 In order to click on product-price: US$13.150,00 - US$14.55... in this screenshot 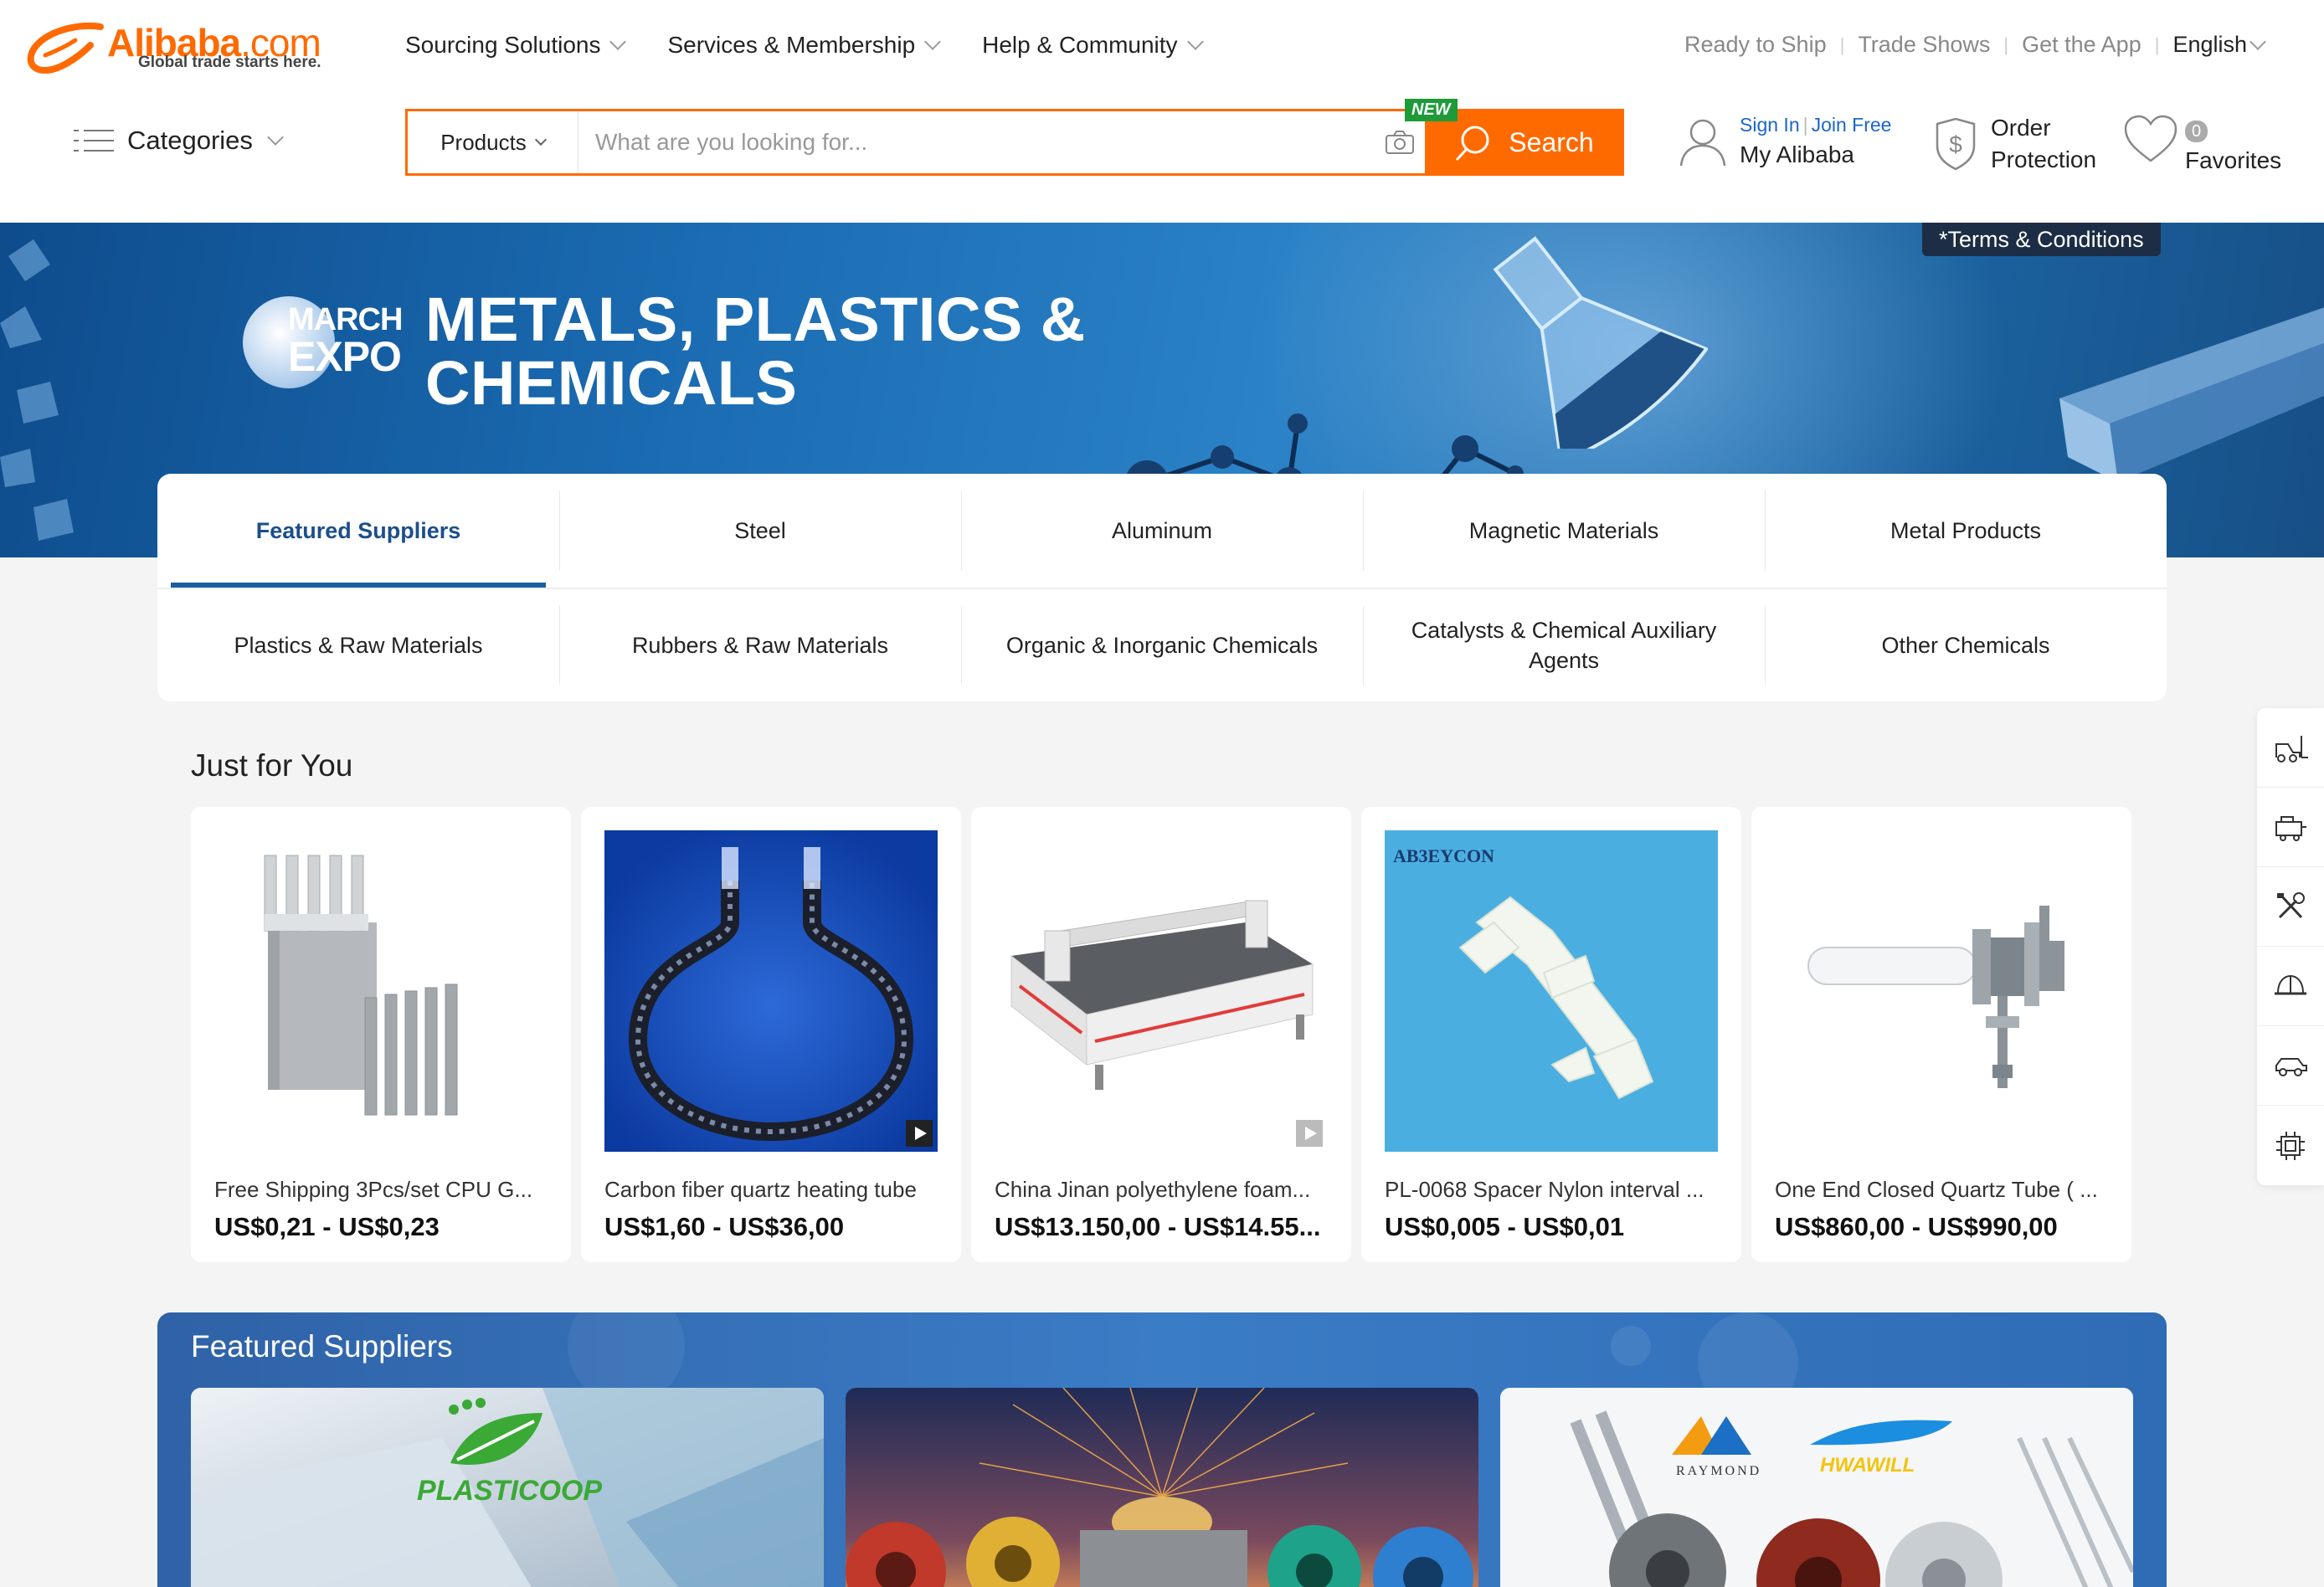, I will do `click(1158, 1227)`.